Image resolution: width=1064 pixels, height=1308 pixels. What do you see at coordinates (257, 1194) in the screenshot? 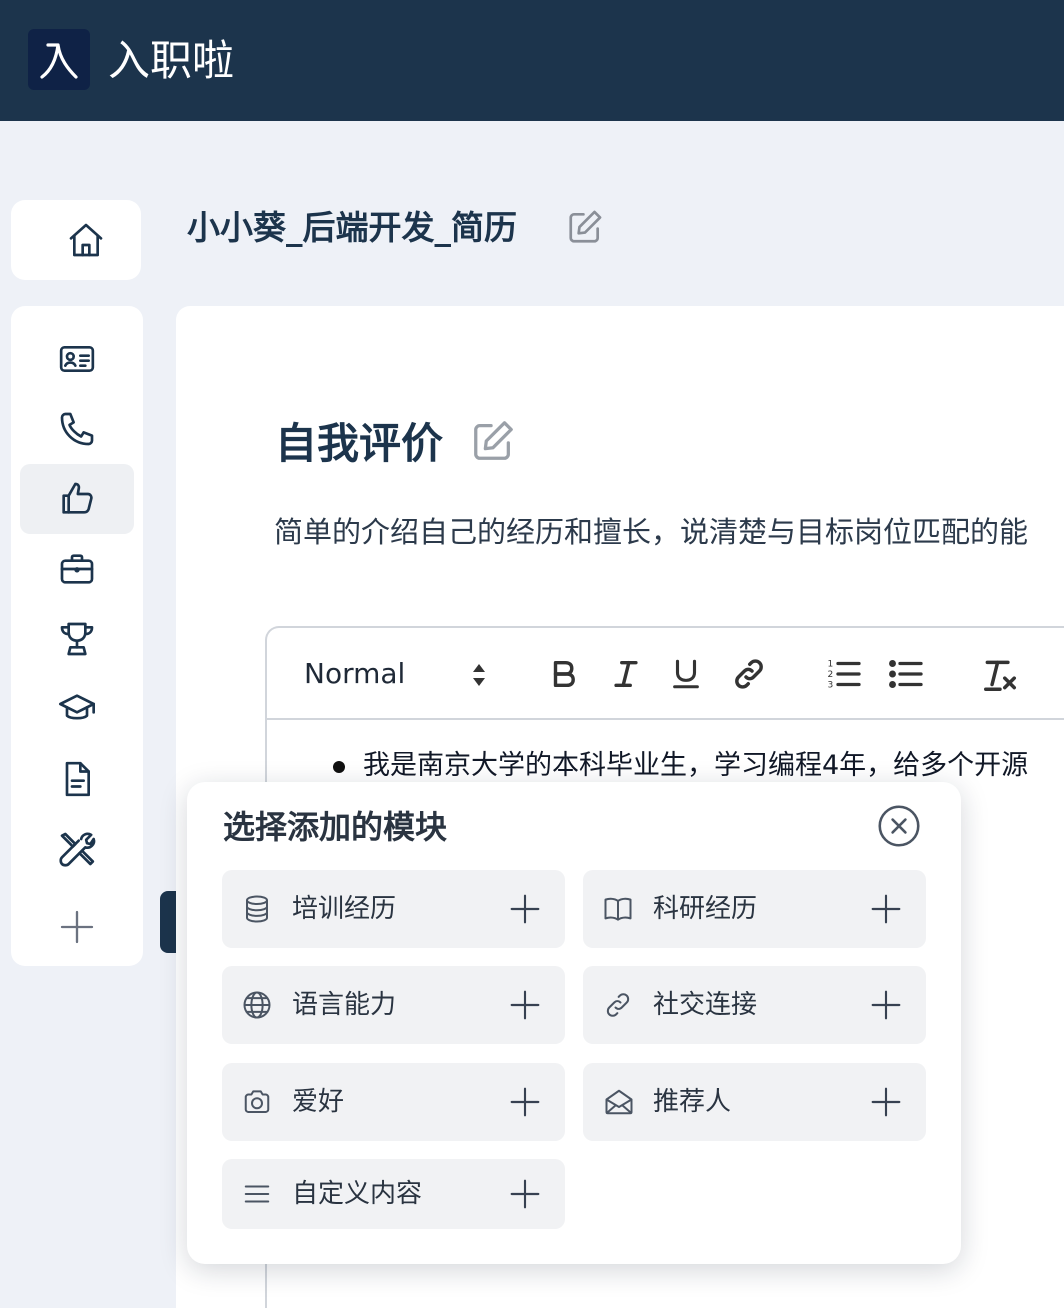
I see `menu-lines-icon` at bounding box center [257, 1194].